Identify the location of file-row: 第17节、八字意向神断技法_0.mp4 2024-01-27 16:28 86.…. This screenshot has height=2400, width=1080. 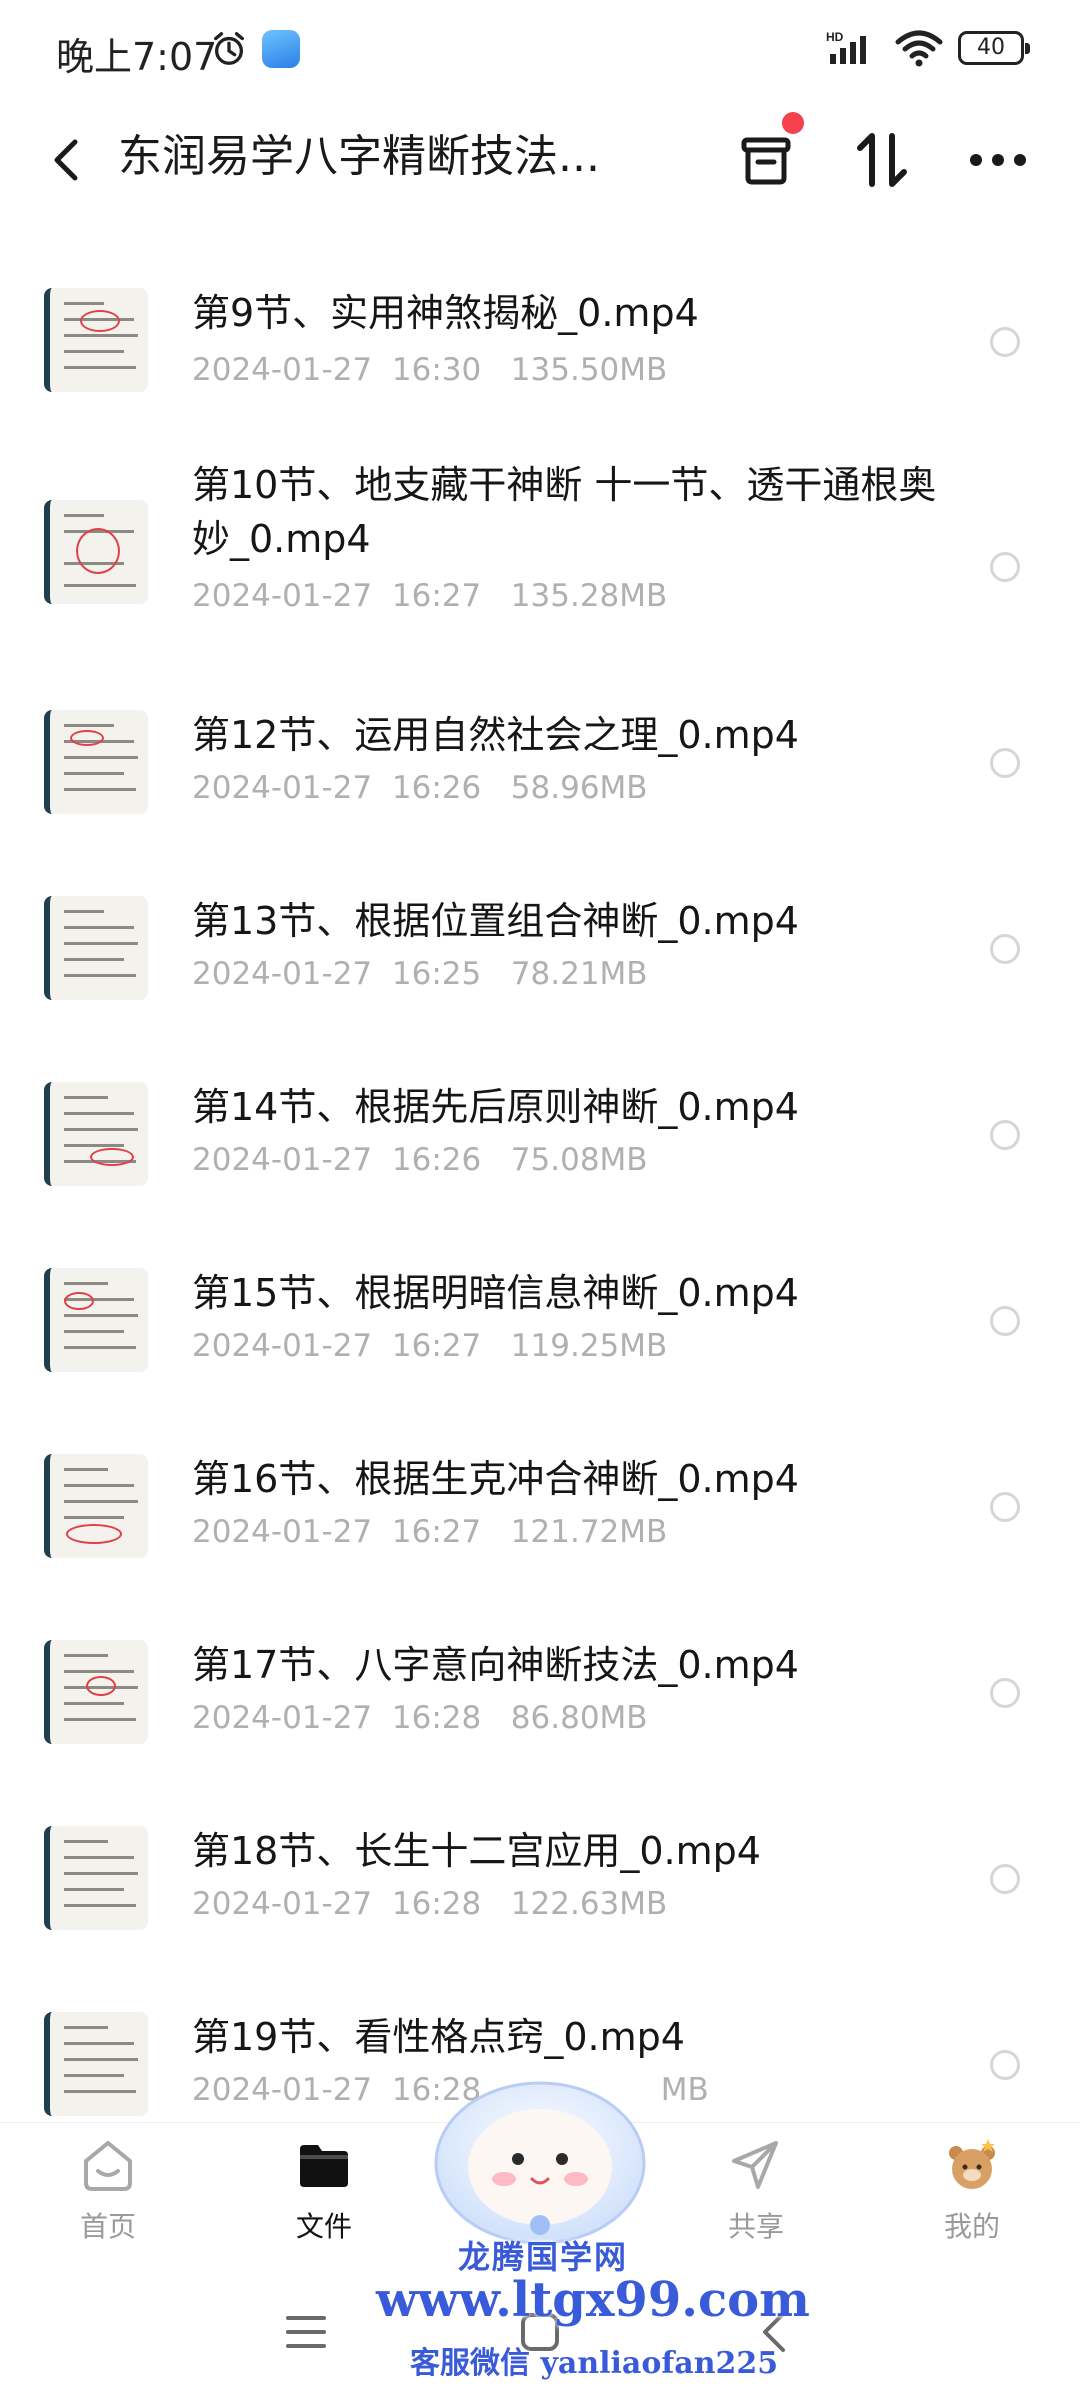
(540, 1703).